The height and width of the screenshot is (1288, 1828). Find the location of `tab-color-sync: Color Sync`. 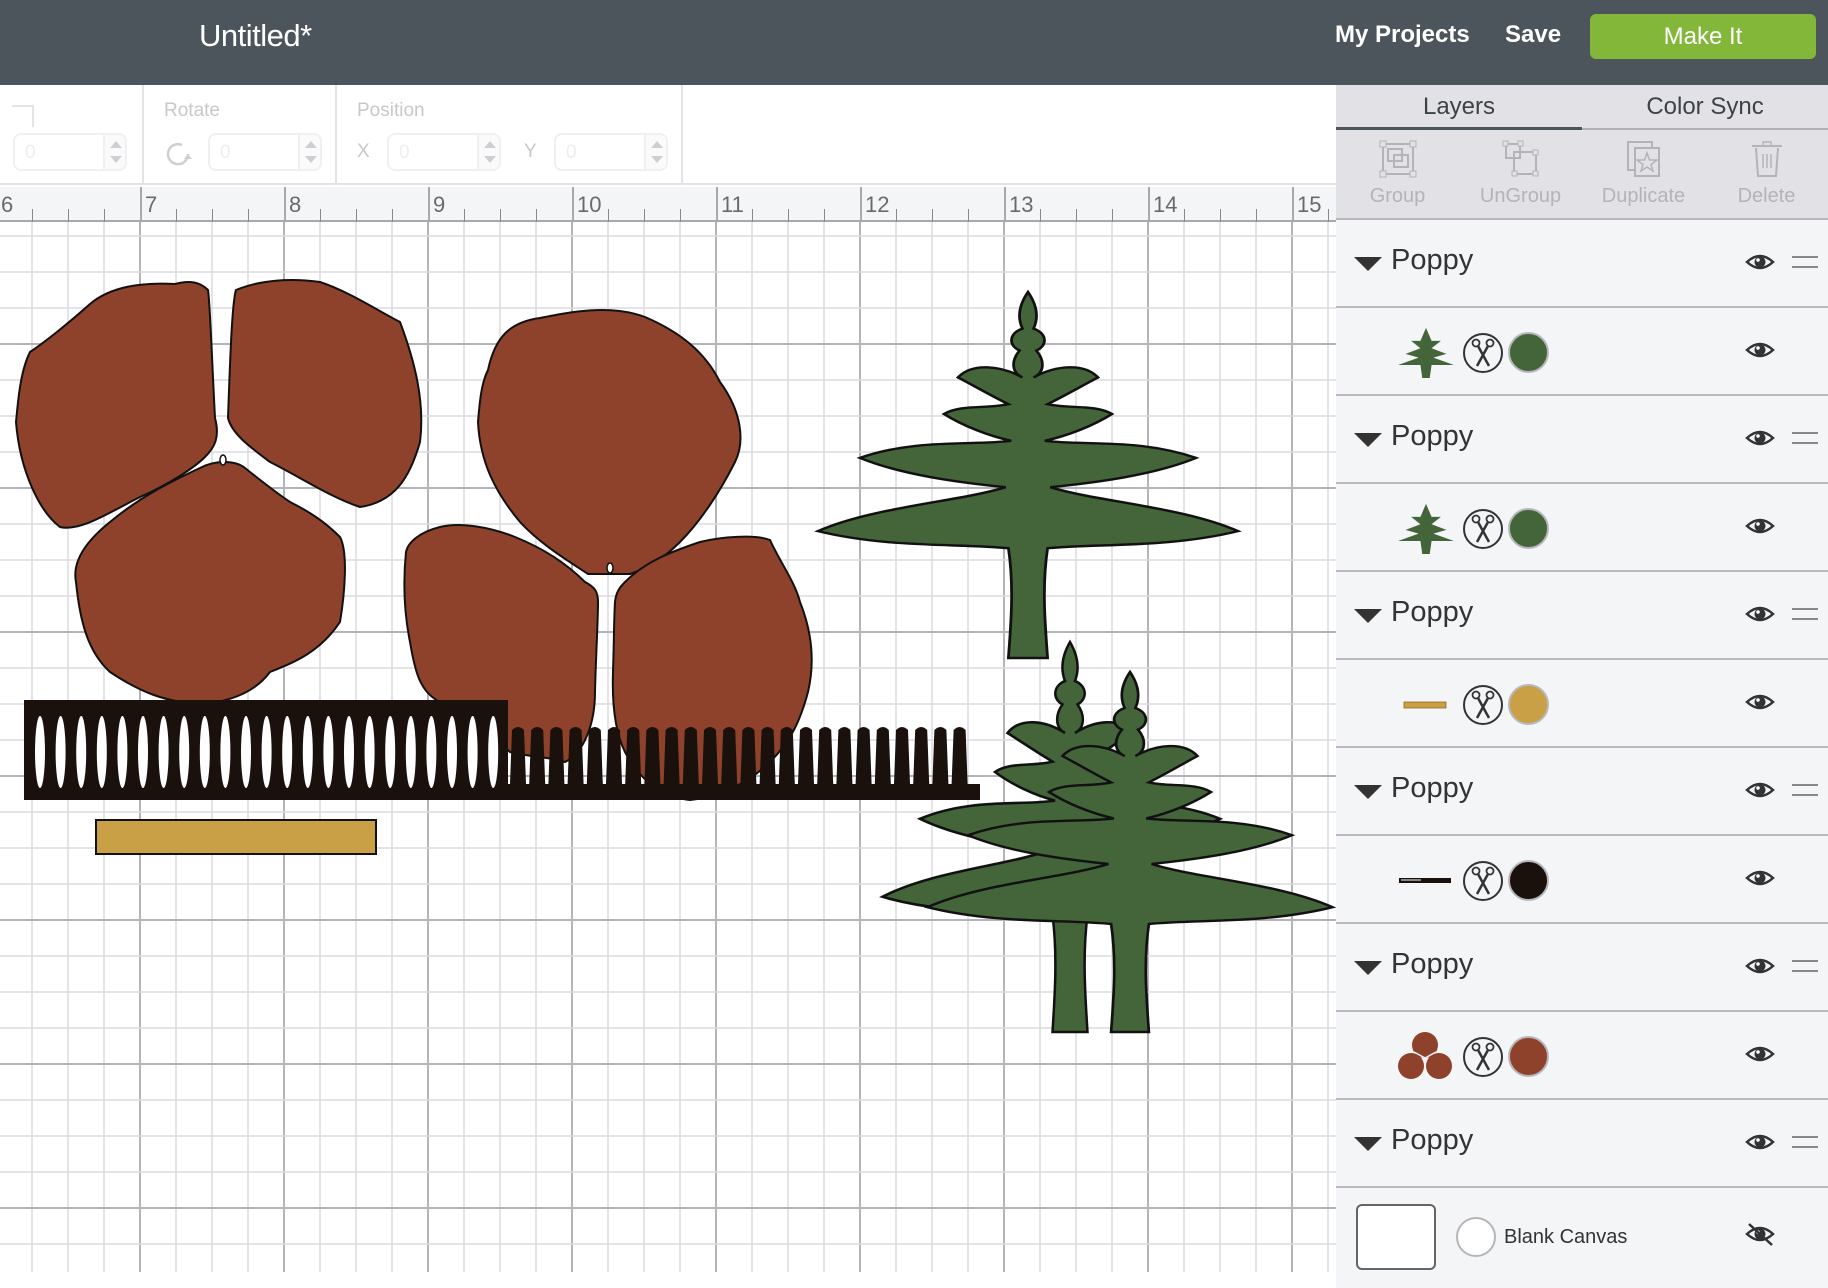

tab-color-sync: Color Sync is located at coordinates (1705, 107).